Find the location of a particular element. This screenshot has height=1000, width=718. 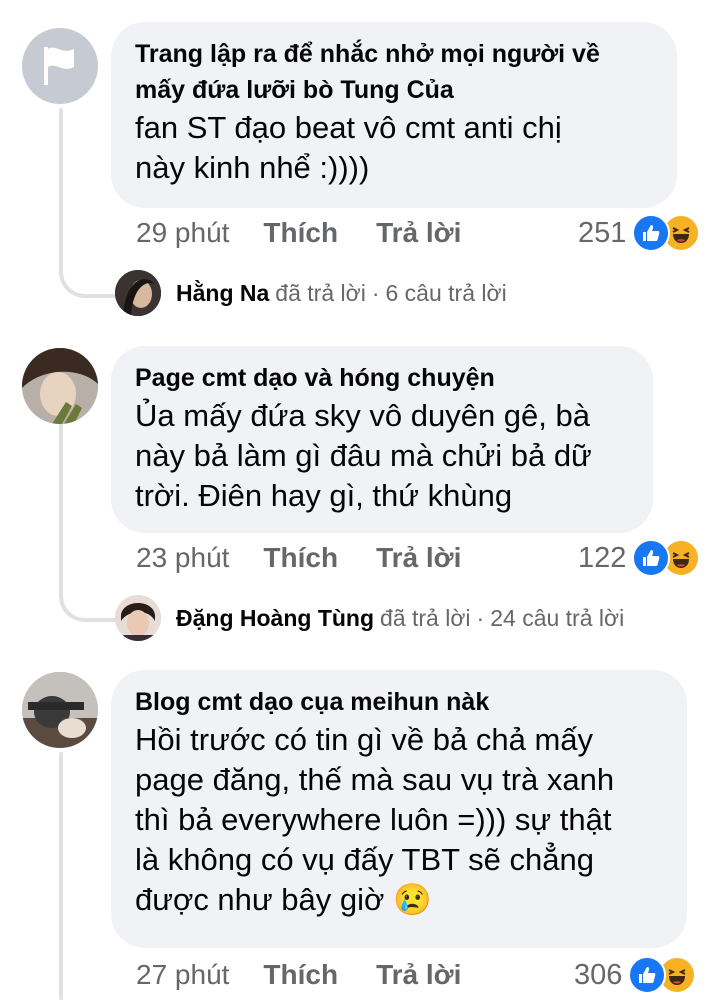

reaction-summary: 306 is located at coordinates (635, 975).